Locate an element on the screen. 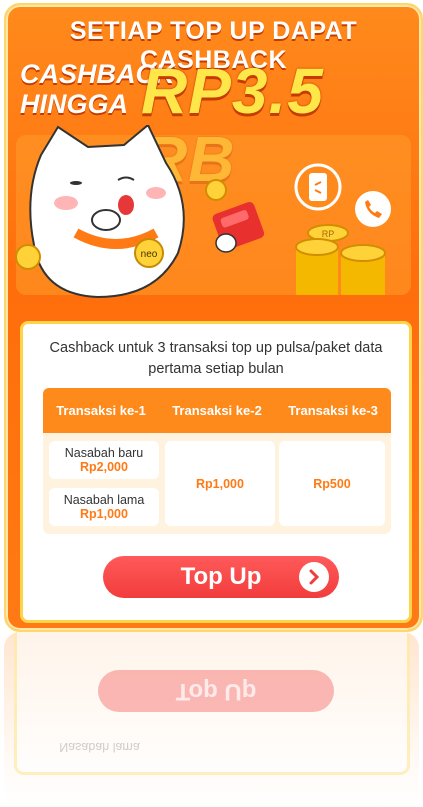  phone-call-icon is located at coordinates (373, 209).